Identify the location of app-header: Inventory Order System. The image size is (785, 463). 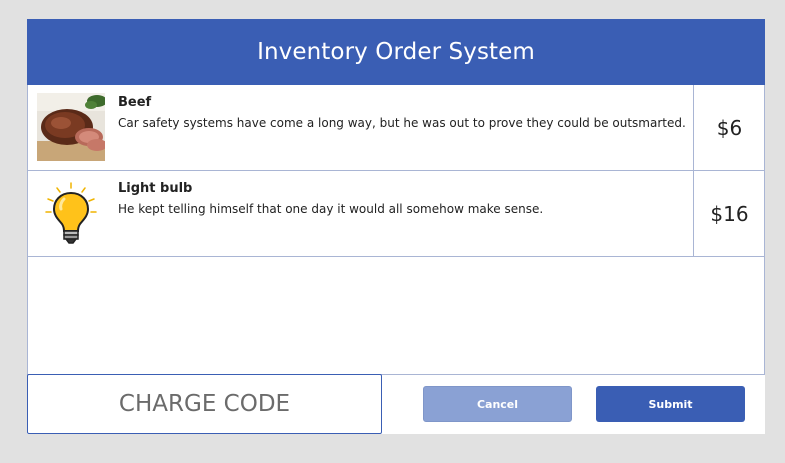
(396, 52).